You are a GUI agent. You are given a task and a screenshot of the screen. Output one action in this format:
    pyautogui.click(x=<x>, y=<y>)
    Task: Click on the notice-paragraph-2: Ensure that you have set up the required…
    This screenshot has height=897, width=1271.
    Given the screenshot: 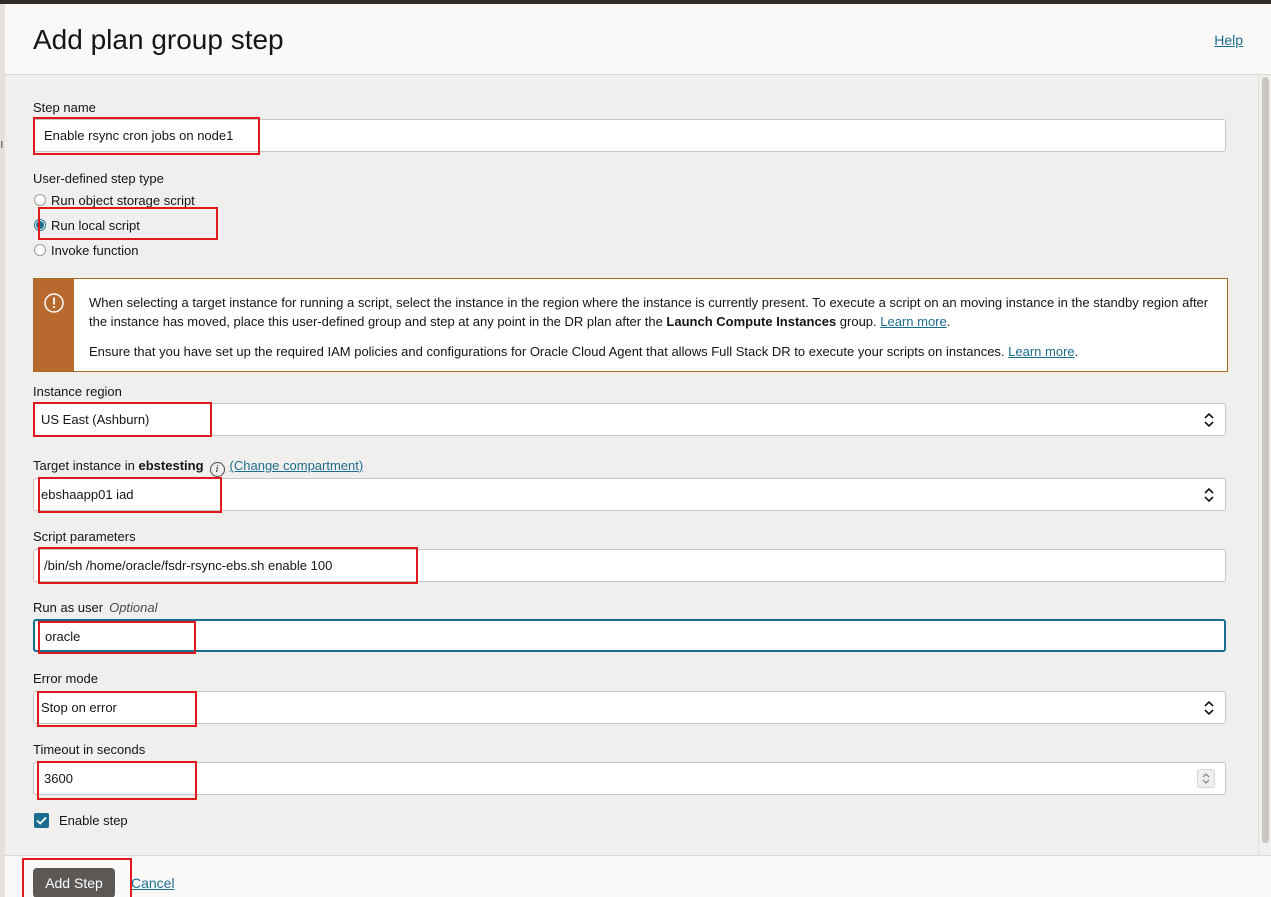 What is the action you would take?
    pyautogui.click(x=651, y=351)
    